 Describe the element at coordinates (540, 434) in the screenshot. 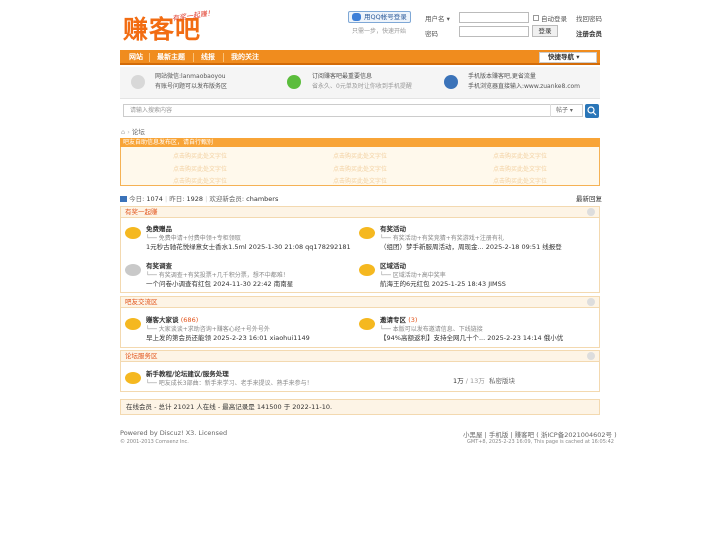

I see `footer-links: 小黑屋 | 手机版 | 赚客吧 ( 浙ICP备2021004602号 )` at that location.